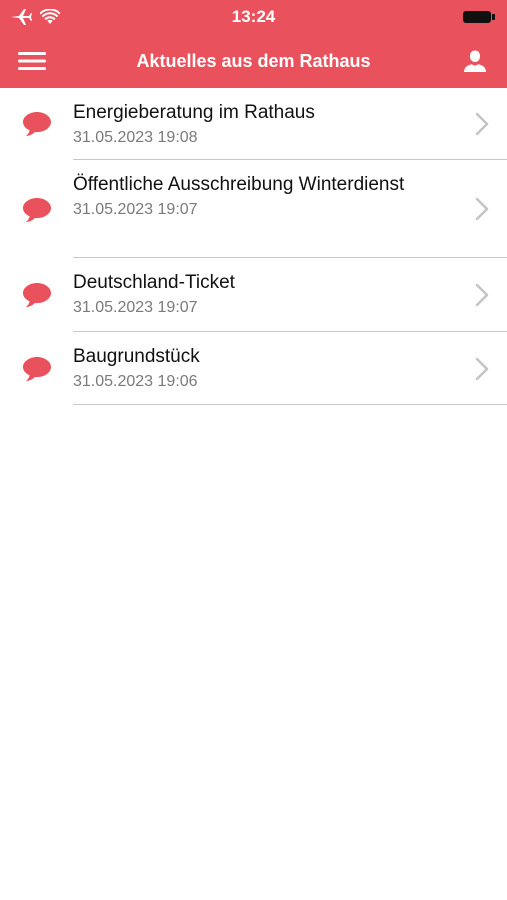 The image size is (507, 900). Describe the element at coordinates (136, 356) in the screenshot. I see `news-item-title: Baugrundstück` at that location.